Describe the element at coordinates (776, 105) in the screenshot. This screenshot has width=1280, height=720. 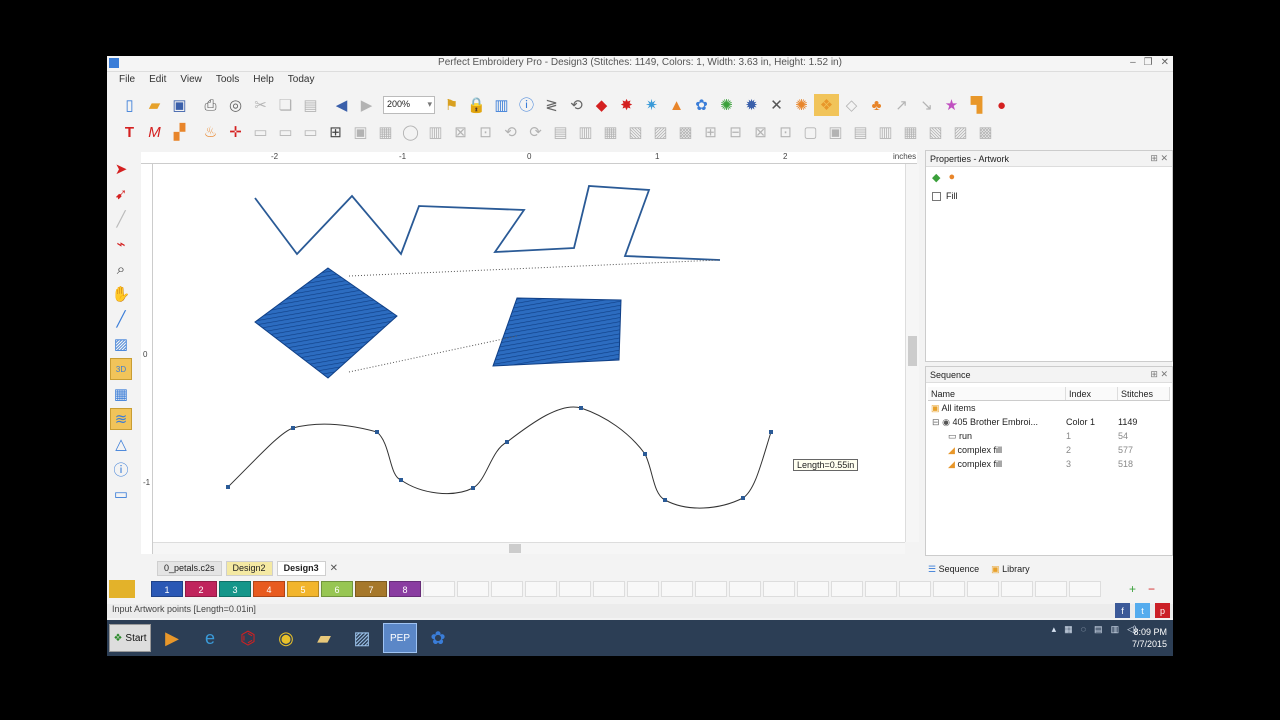
I see `scissors-icon: ✕` at that location.